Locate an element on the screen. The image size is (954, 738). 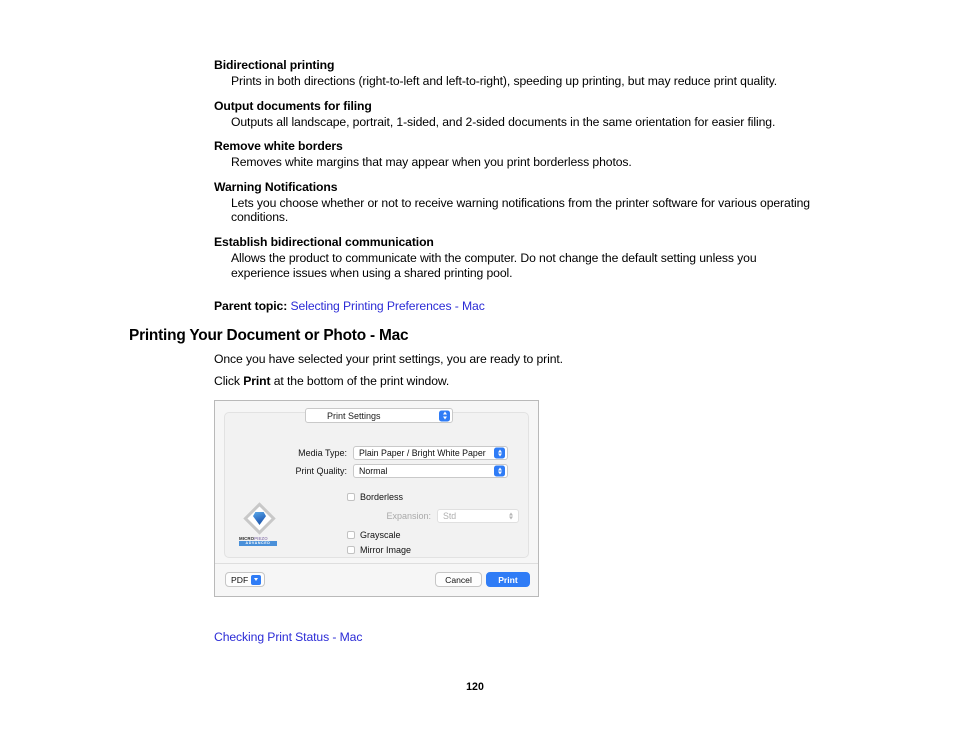
logo-badge: ADVANCED is located at coordinates (258, 543).